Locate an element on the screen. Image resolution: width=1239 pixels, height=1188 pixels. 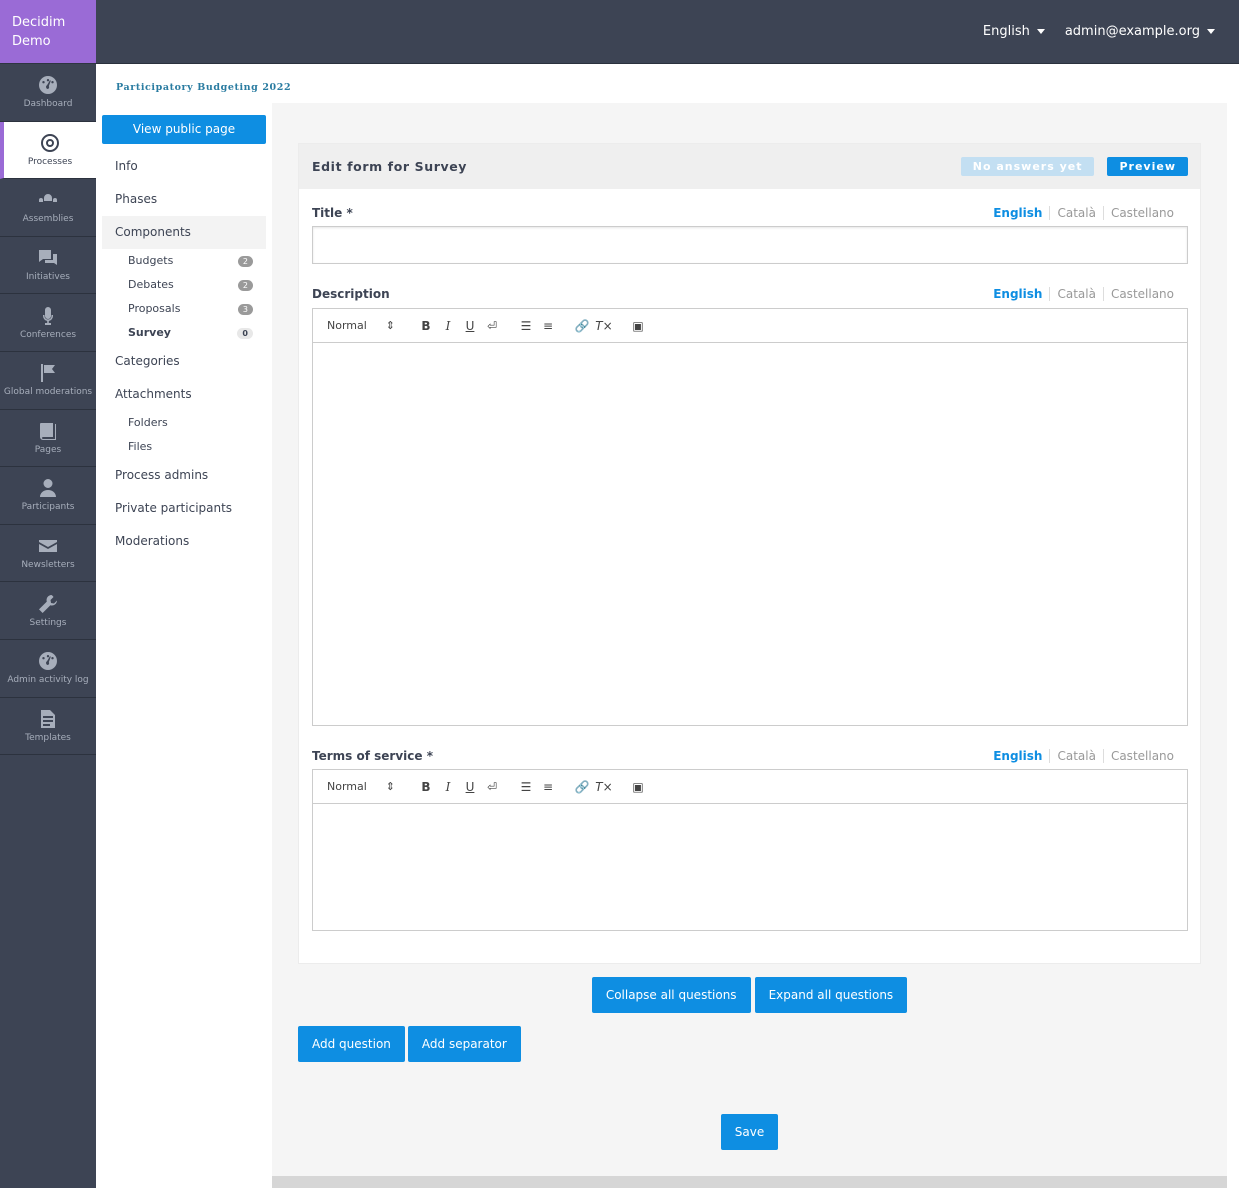
sec-item-moderations: Moderations is located at coordinates (184, 541).